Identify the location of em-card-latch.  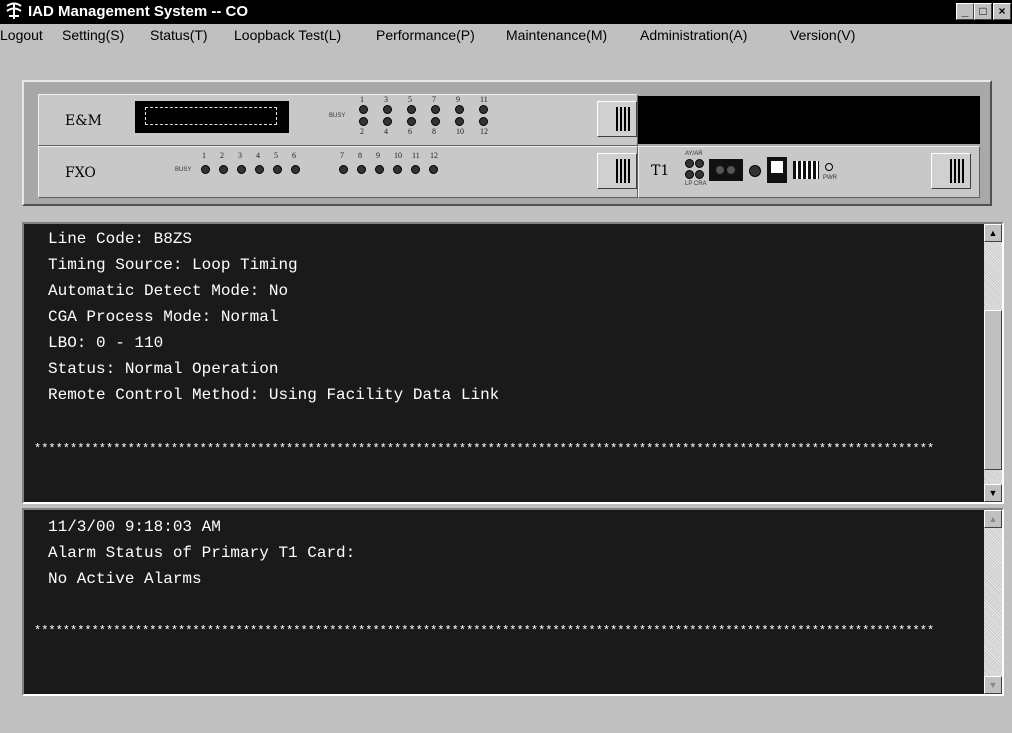
(617, 119).